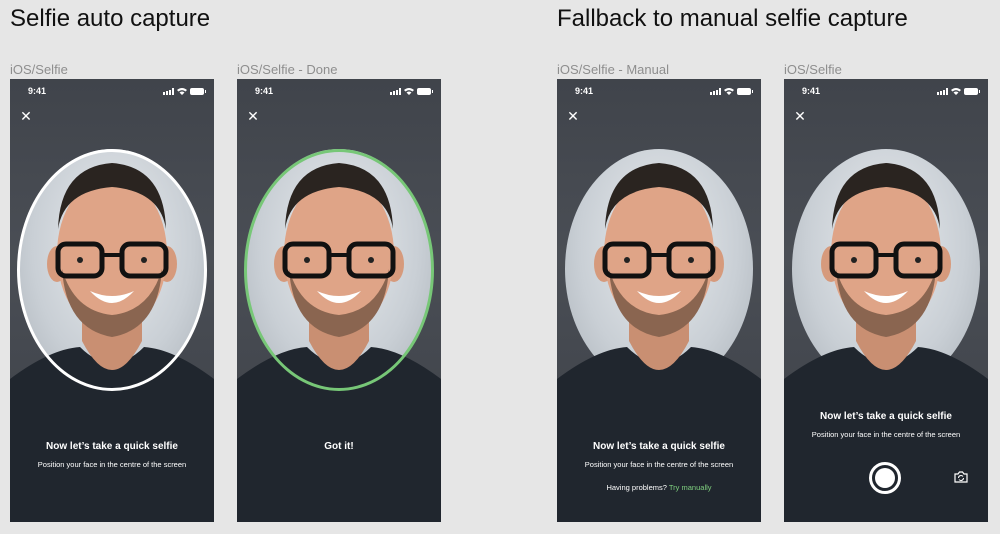 The width and height of the screenshot is (1000, 534). What do you see at coordinates (613, 69) in the screenshot?
I see `frame-label-selfie-manual: iOS/Selfie - Manual` at bounding box center [613, 69].